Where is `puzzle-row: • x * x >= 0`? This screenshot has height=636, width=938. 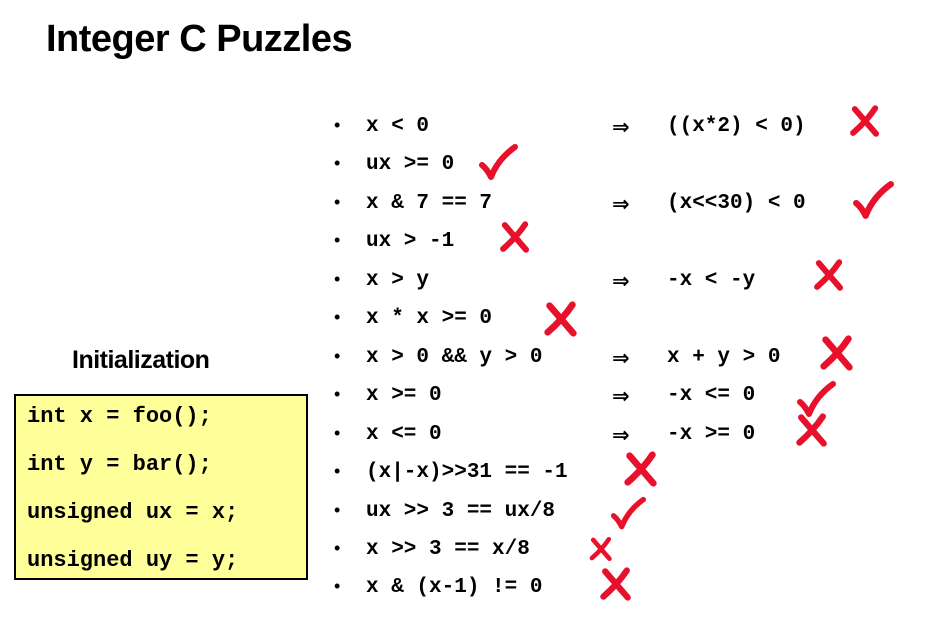 puzzle-row: • x * x >= 0 is located at coordinates (614, 324).